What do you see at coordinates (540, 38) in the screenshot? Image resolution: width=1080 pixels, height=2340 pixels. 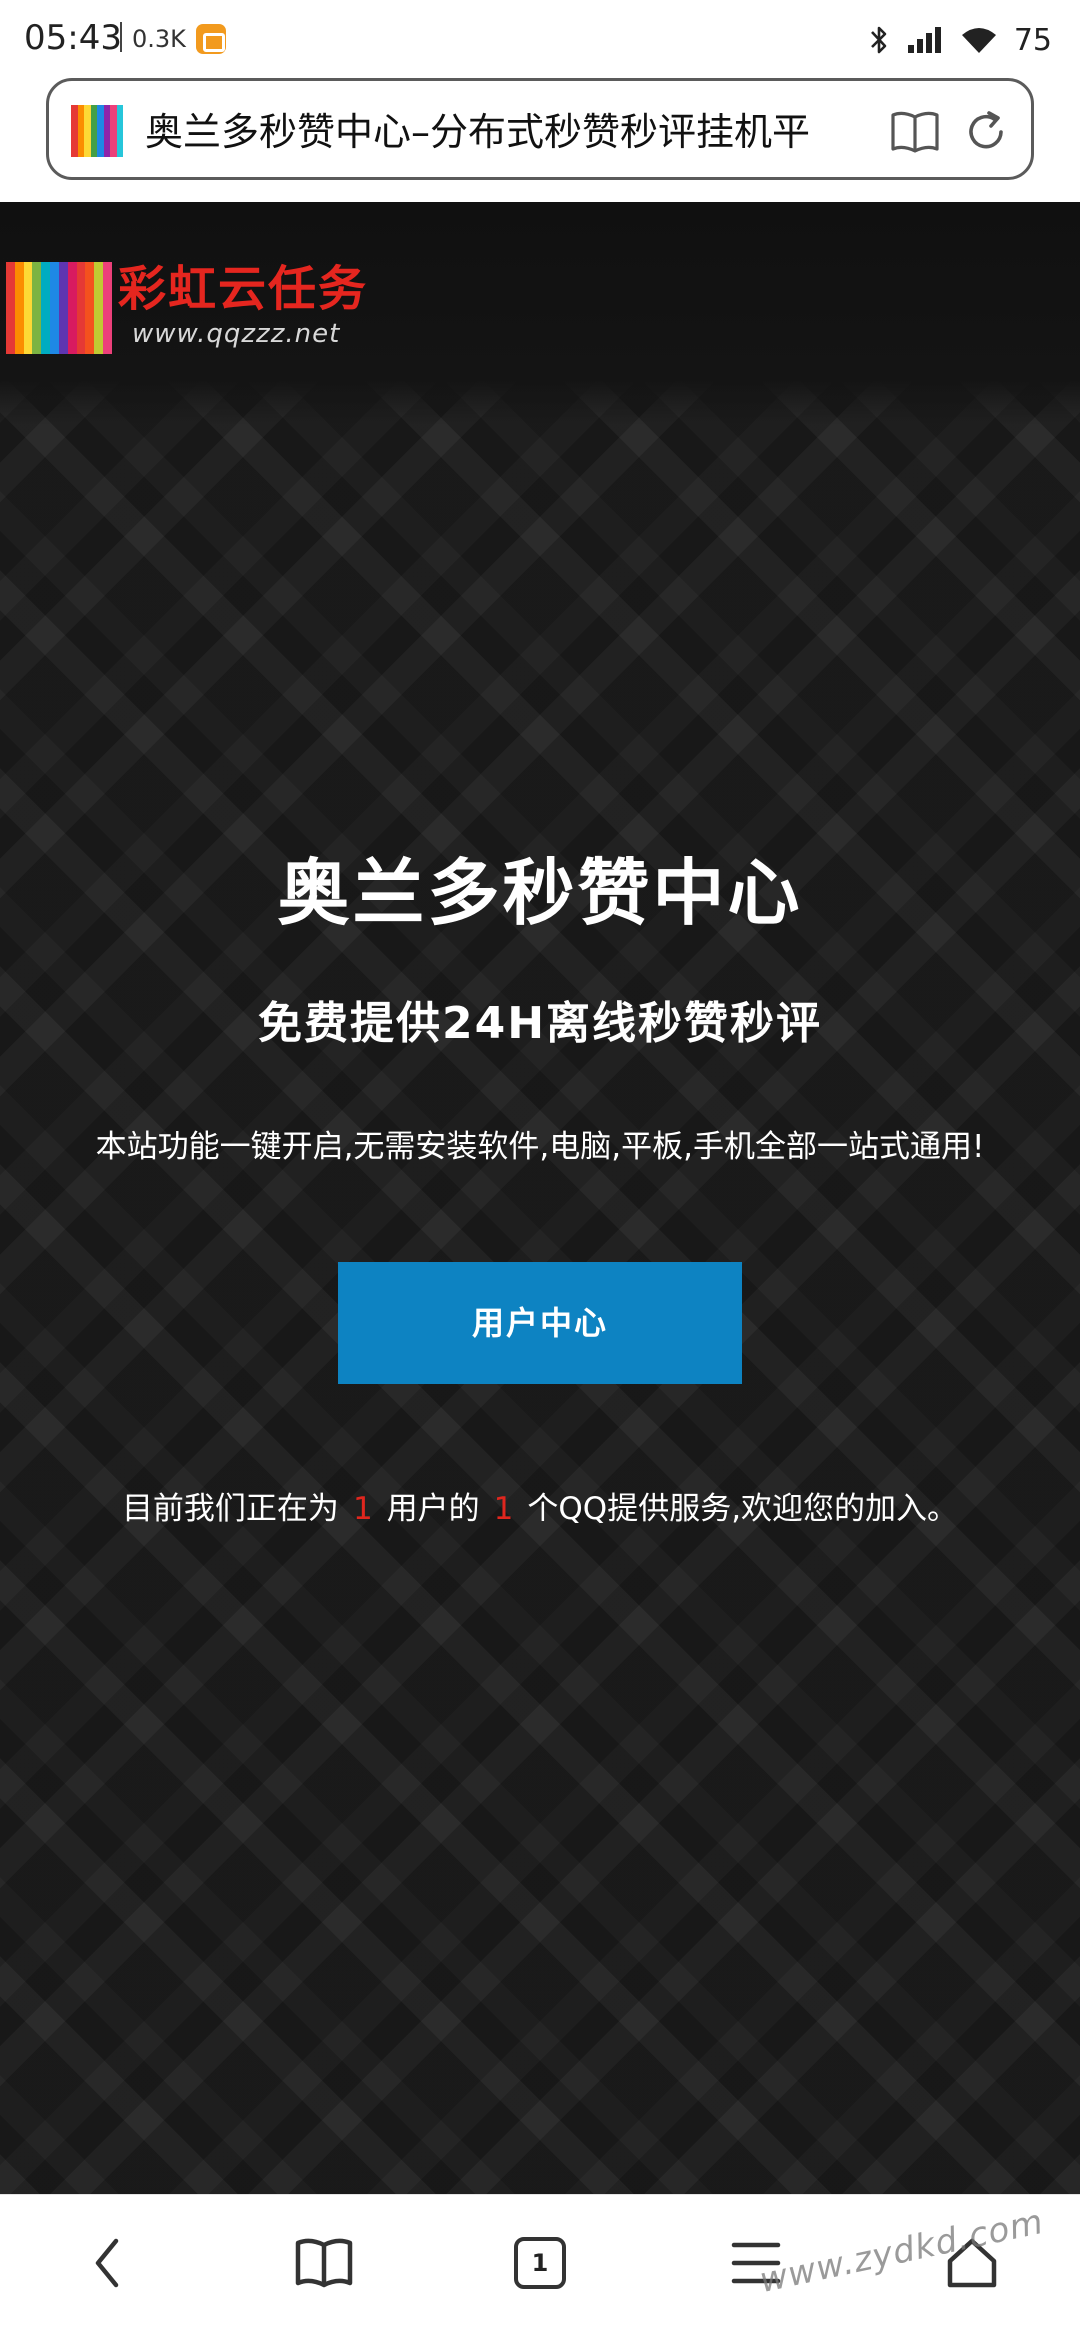 I see `status-bar: 05:43 0.3K 75` at bounding box center [540, 38].